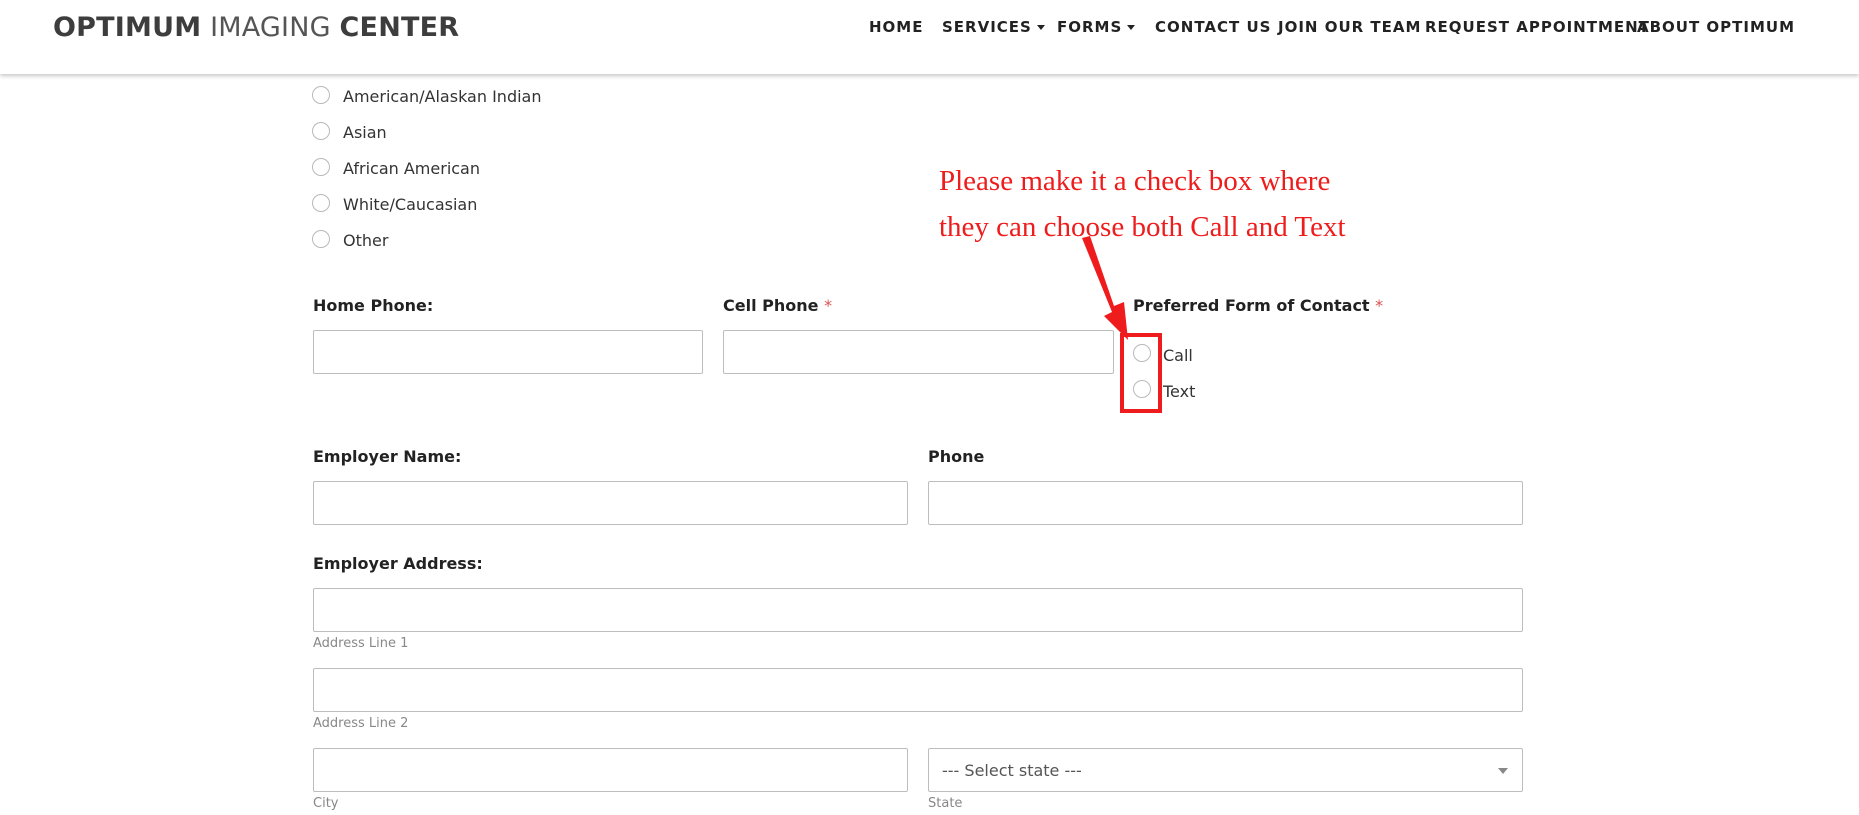 The width and height of the screenshot is (1859, 815). What do you see at coordinates (366, 240) in the screenshot?
I see `race-label-other: Other` at bounding box center [366, 240].